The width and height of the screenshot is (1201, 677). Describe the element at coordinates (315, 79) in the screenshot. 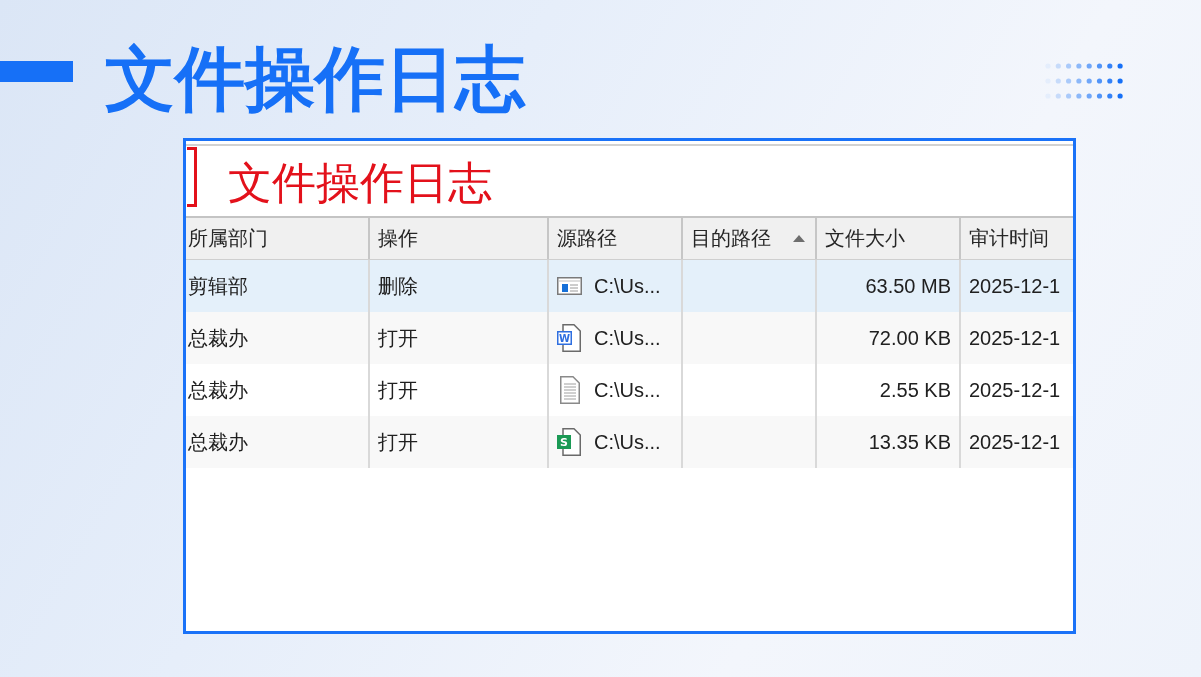

I see `slide-title: 文件操作日志` at that location.